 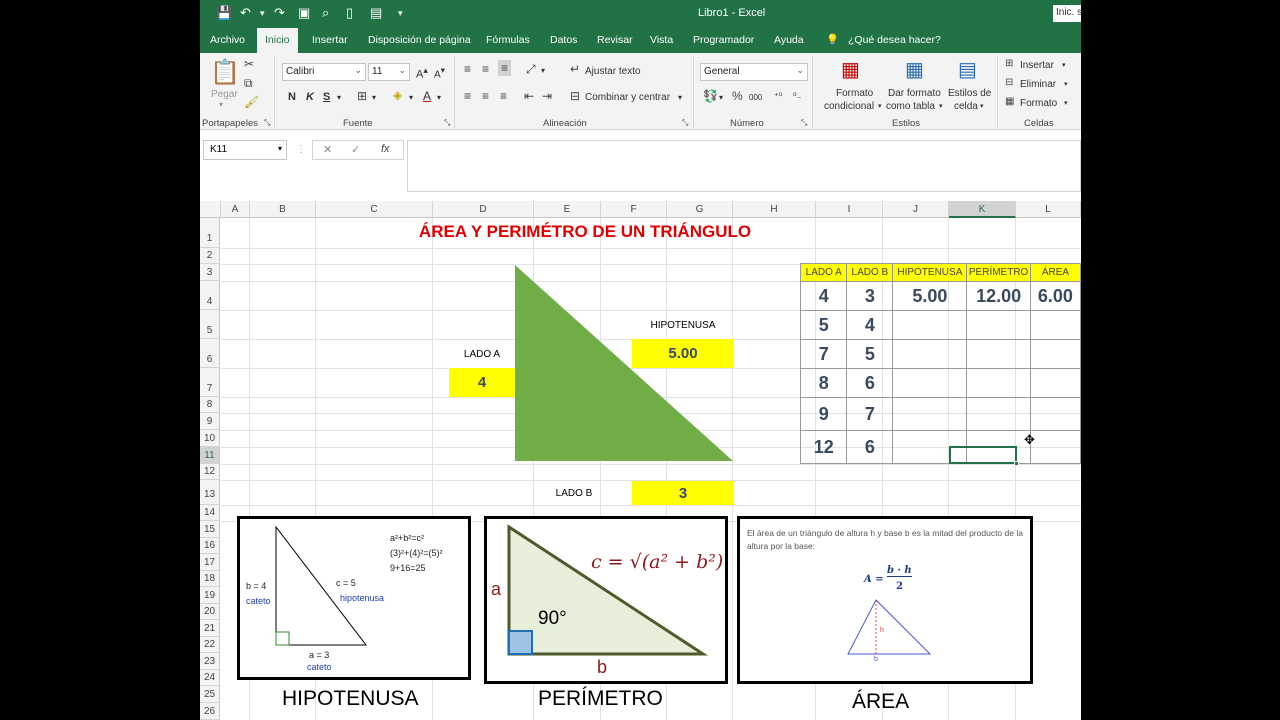 What do you see at coordinates (914, 69) in the screenshot?
I see `format-as-table-icon: ▦` at bounding box center [914, 69].